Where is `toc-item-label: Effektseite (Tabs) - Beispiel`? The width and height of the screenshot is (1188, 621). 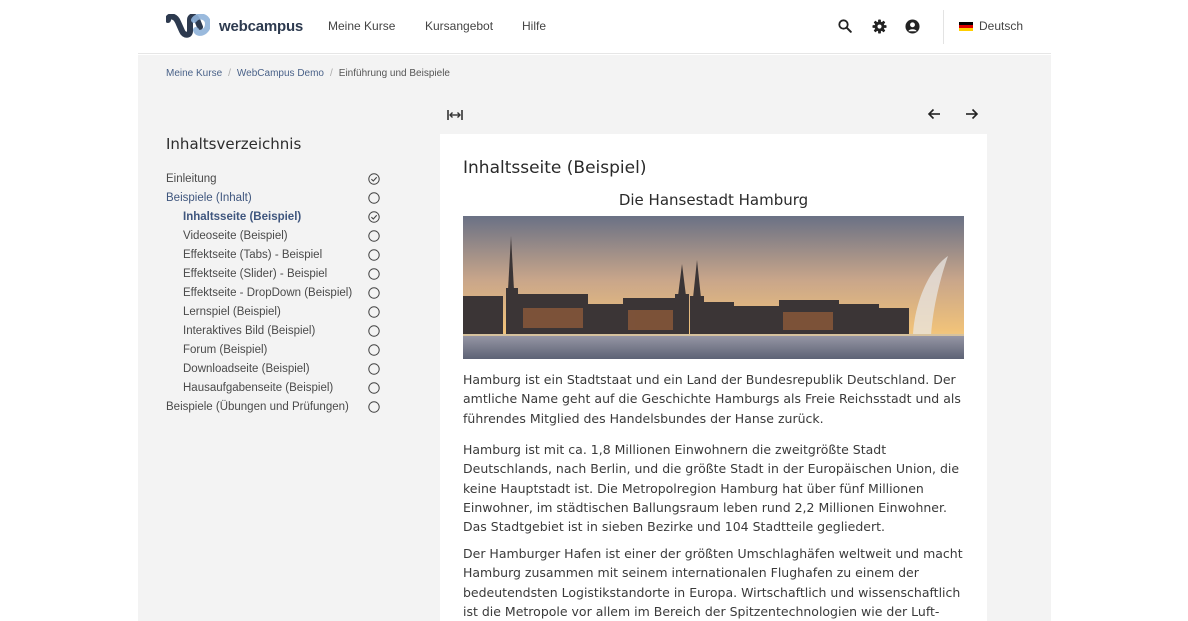 toc-item-label: Effektseite (Tabs) - Beispiel is located at coordinates (253, 254).